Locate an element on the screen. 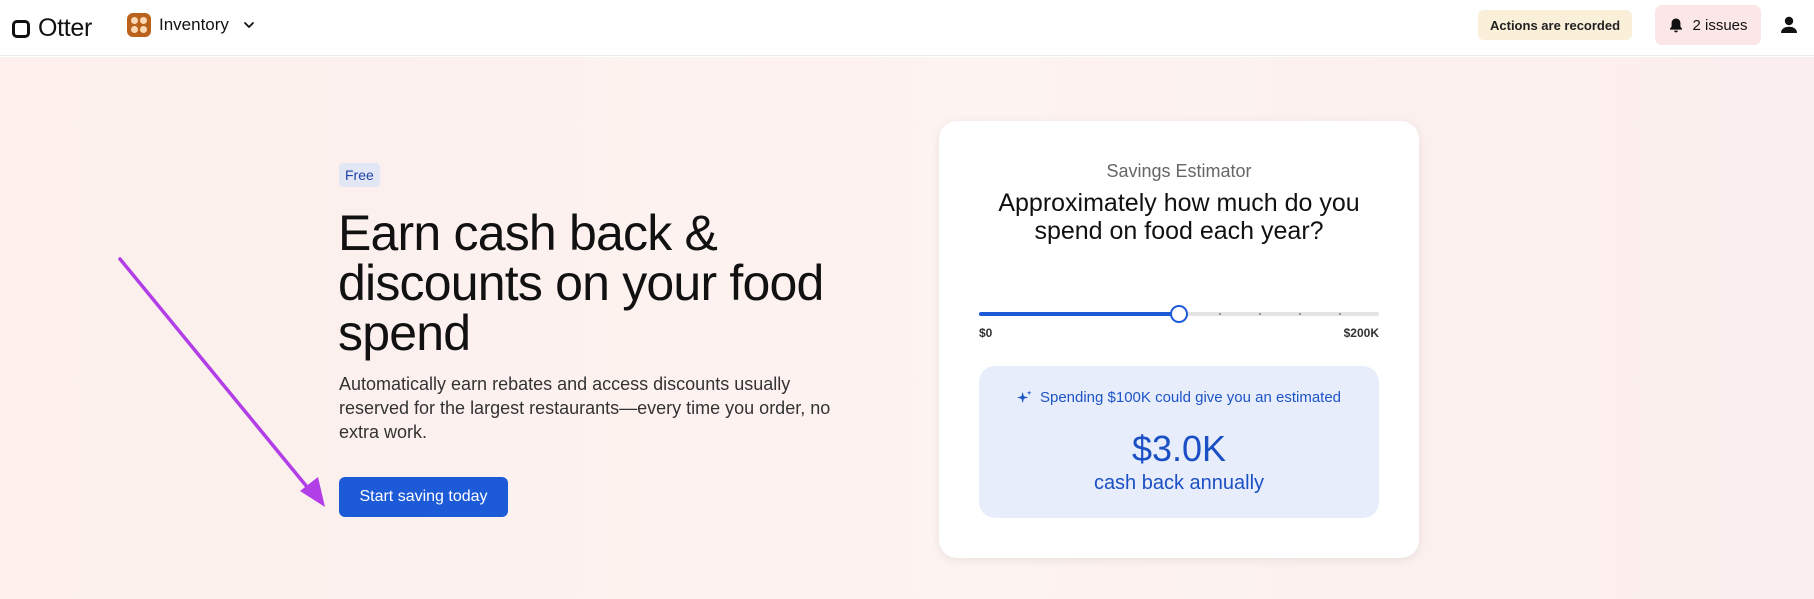 This screenshot has height=599, width=1814. annotation-arrow-icon is located at coordinates (221, 382).